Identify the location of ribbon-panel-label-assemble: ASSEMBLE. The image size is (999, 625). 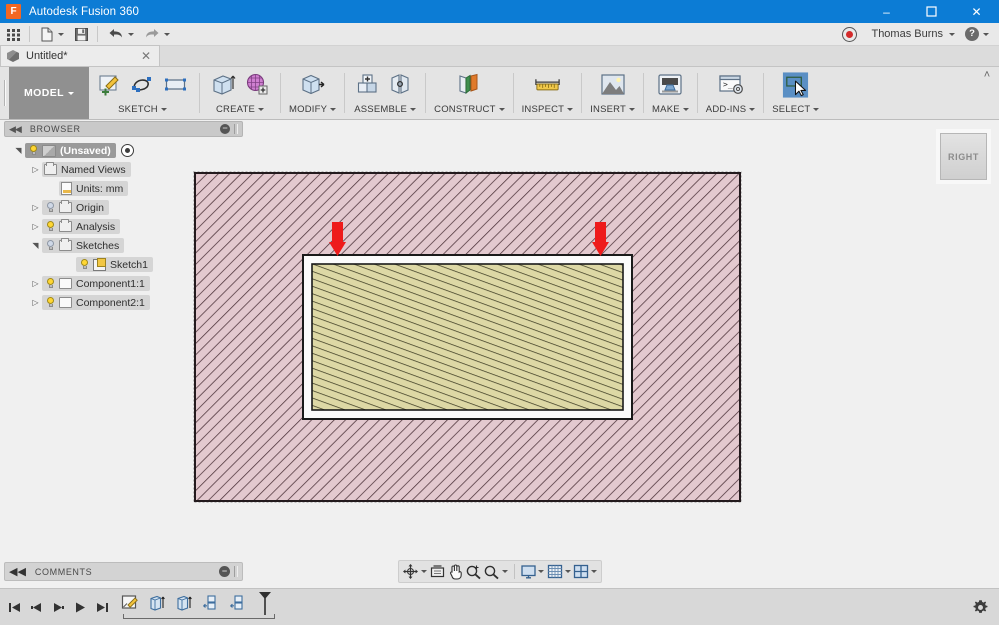
(385, 109).